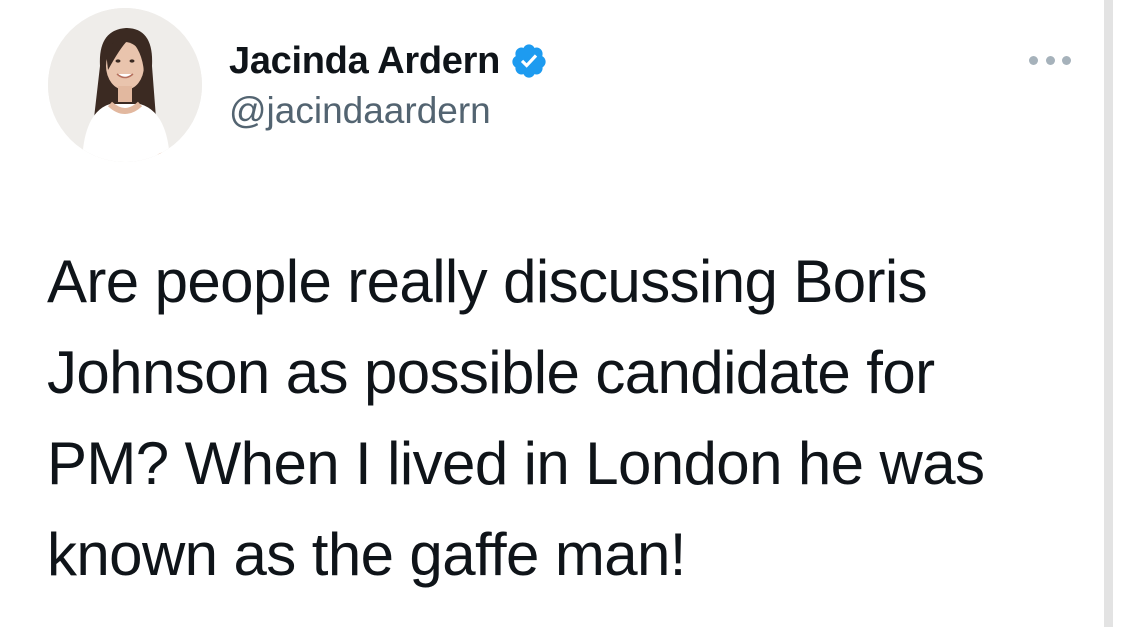  Describe the element at coordinates (1114, 313) in the screenshot. I see `scrollbar` at that location.